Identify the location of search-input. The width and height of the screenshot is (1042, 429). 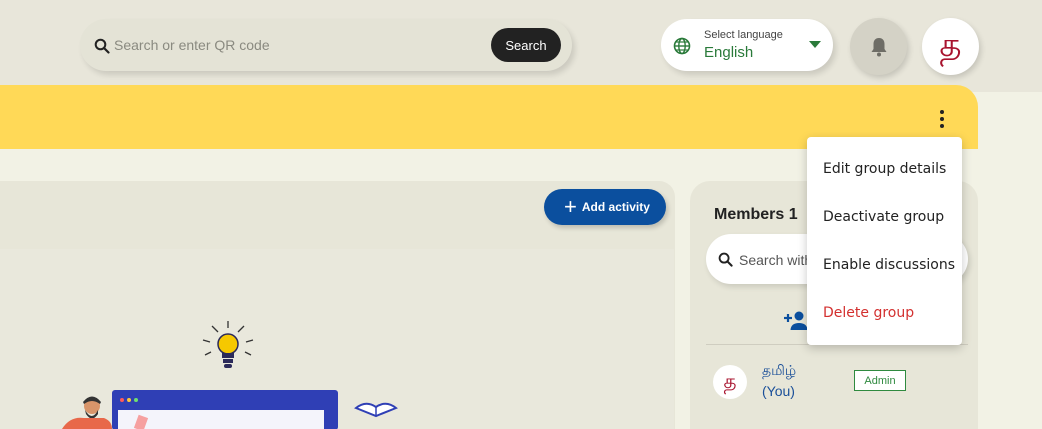
(294, 45).